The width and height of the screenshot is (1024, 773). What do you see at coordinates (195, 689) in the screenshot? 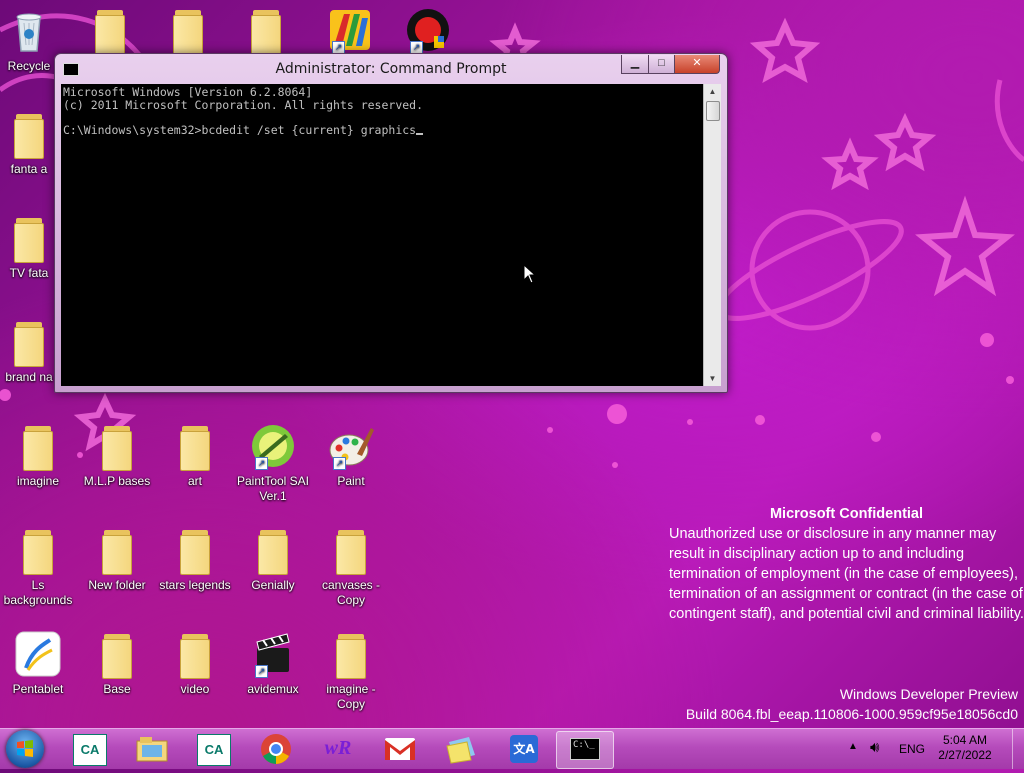
I see `desktop-icon-label: video` at bounding box center [195, 689].